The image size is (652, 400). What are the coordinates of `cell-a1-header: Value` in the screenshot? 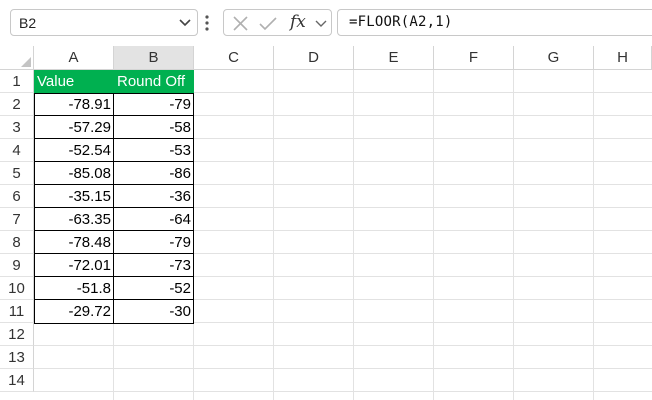 It's located at (74, 81).